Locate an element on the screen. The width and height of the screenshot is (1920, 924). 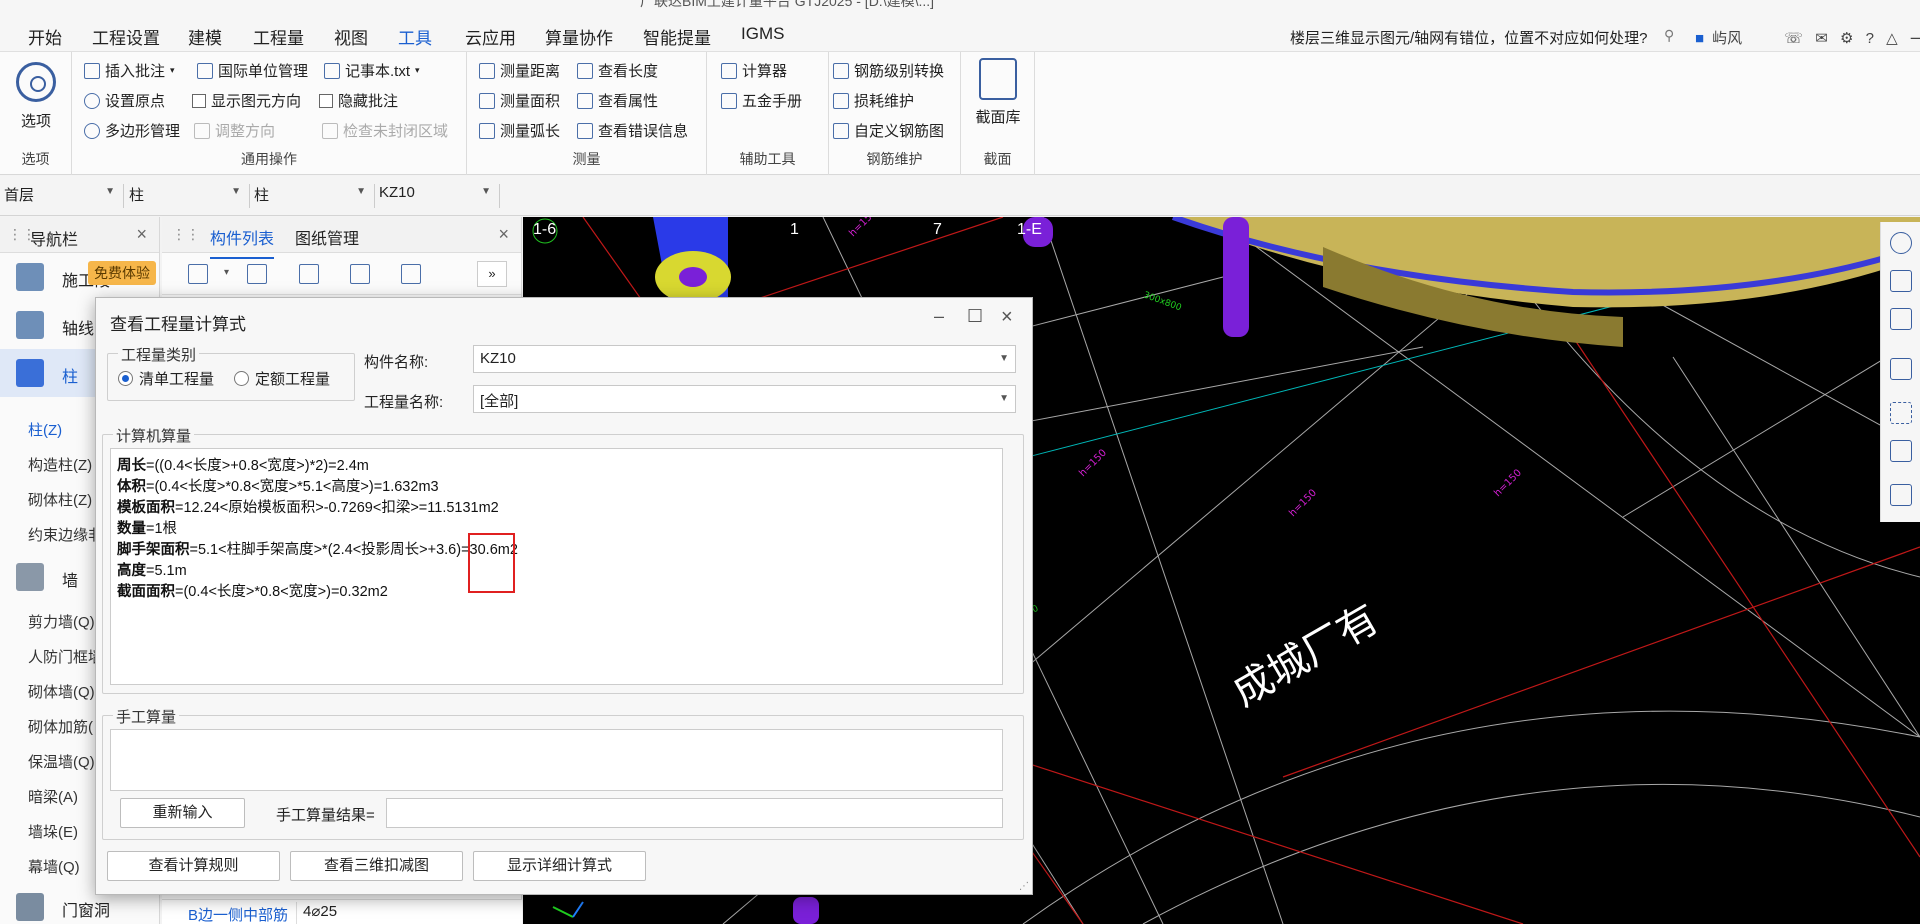
view-calc-rules-button: 查看计算规则 is located at coordinates (193, 866).